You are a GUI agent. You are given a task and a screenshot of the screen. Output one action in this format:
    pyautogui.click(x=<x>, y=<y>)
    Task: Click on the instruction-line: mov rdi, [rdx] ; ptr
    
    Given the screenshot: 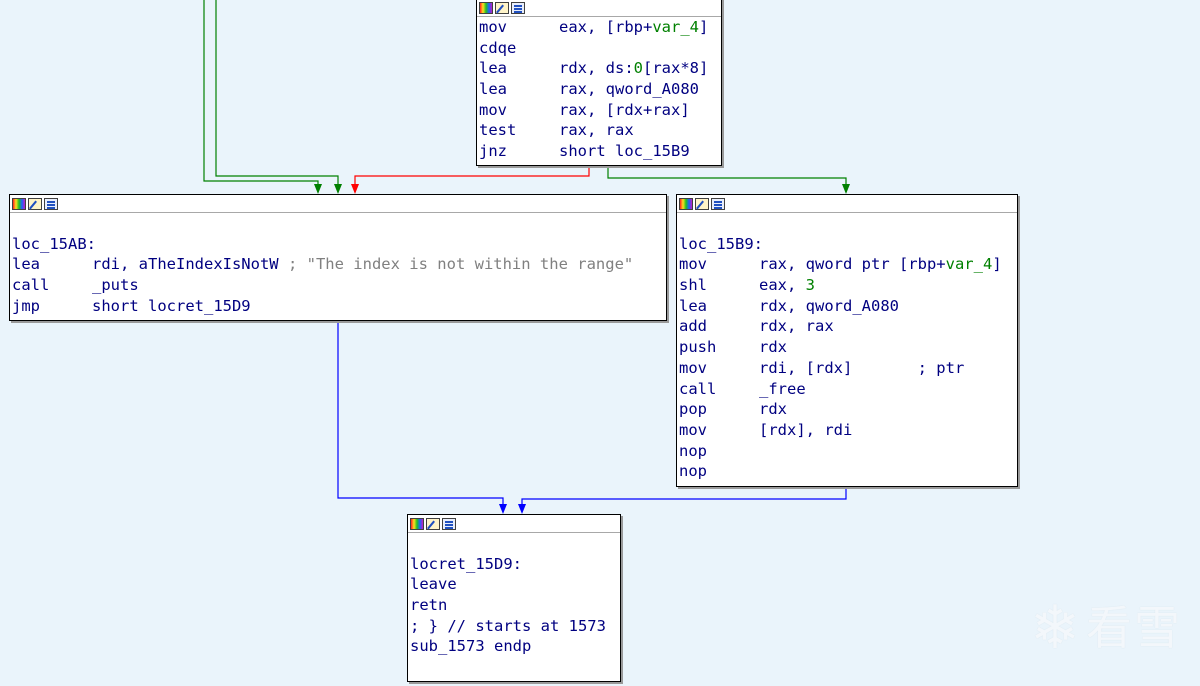 What is the action you would take?
    pyautogui.click(x=847, y=368)
    